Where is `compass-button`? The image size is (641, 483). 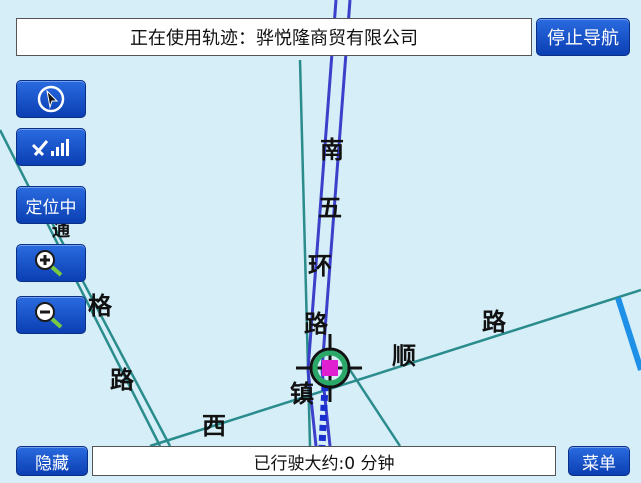
compass-button is located at coordinates (51, 99).